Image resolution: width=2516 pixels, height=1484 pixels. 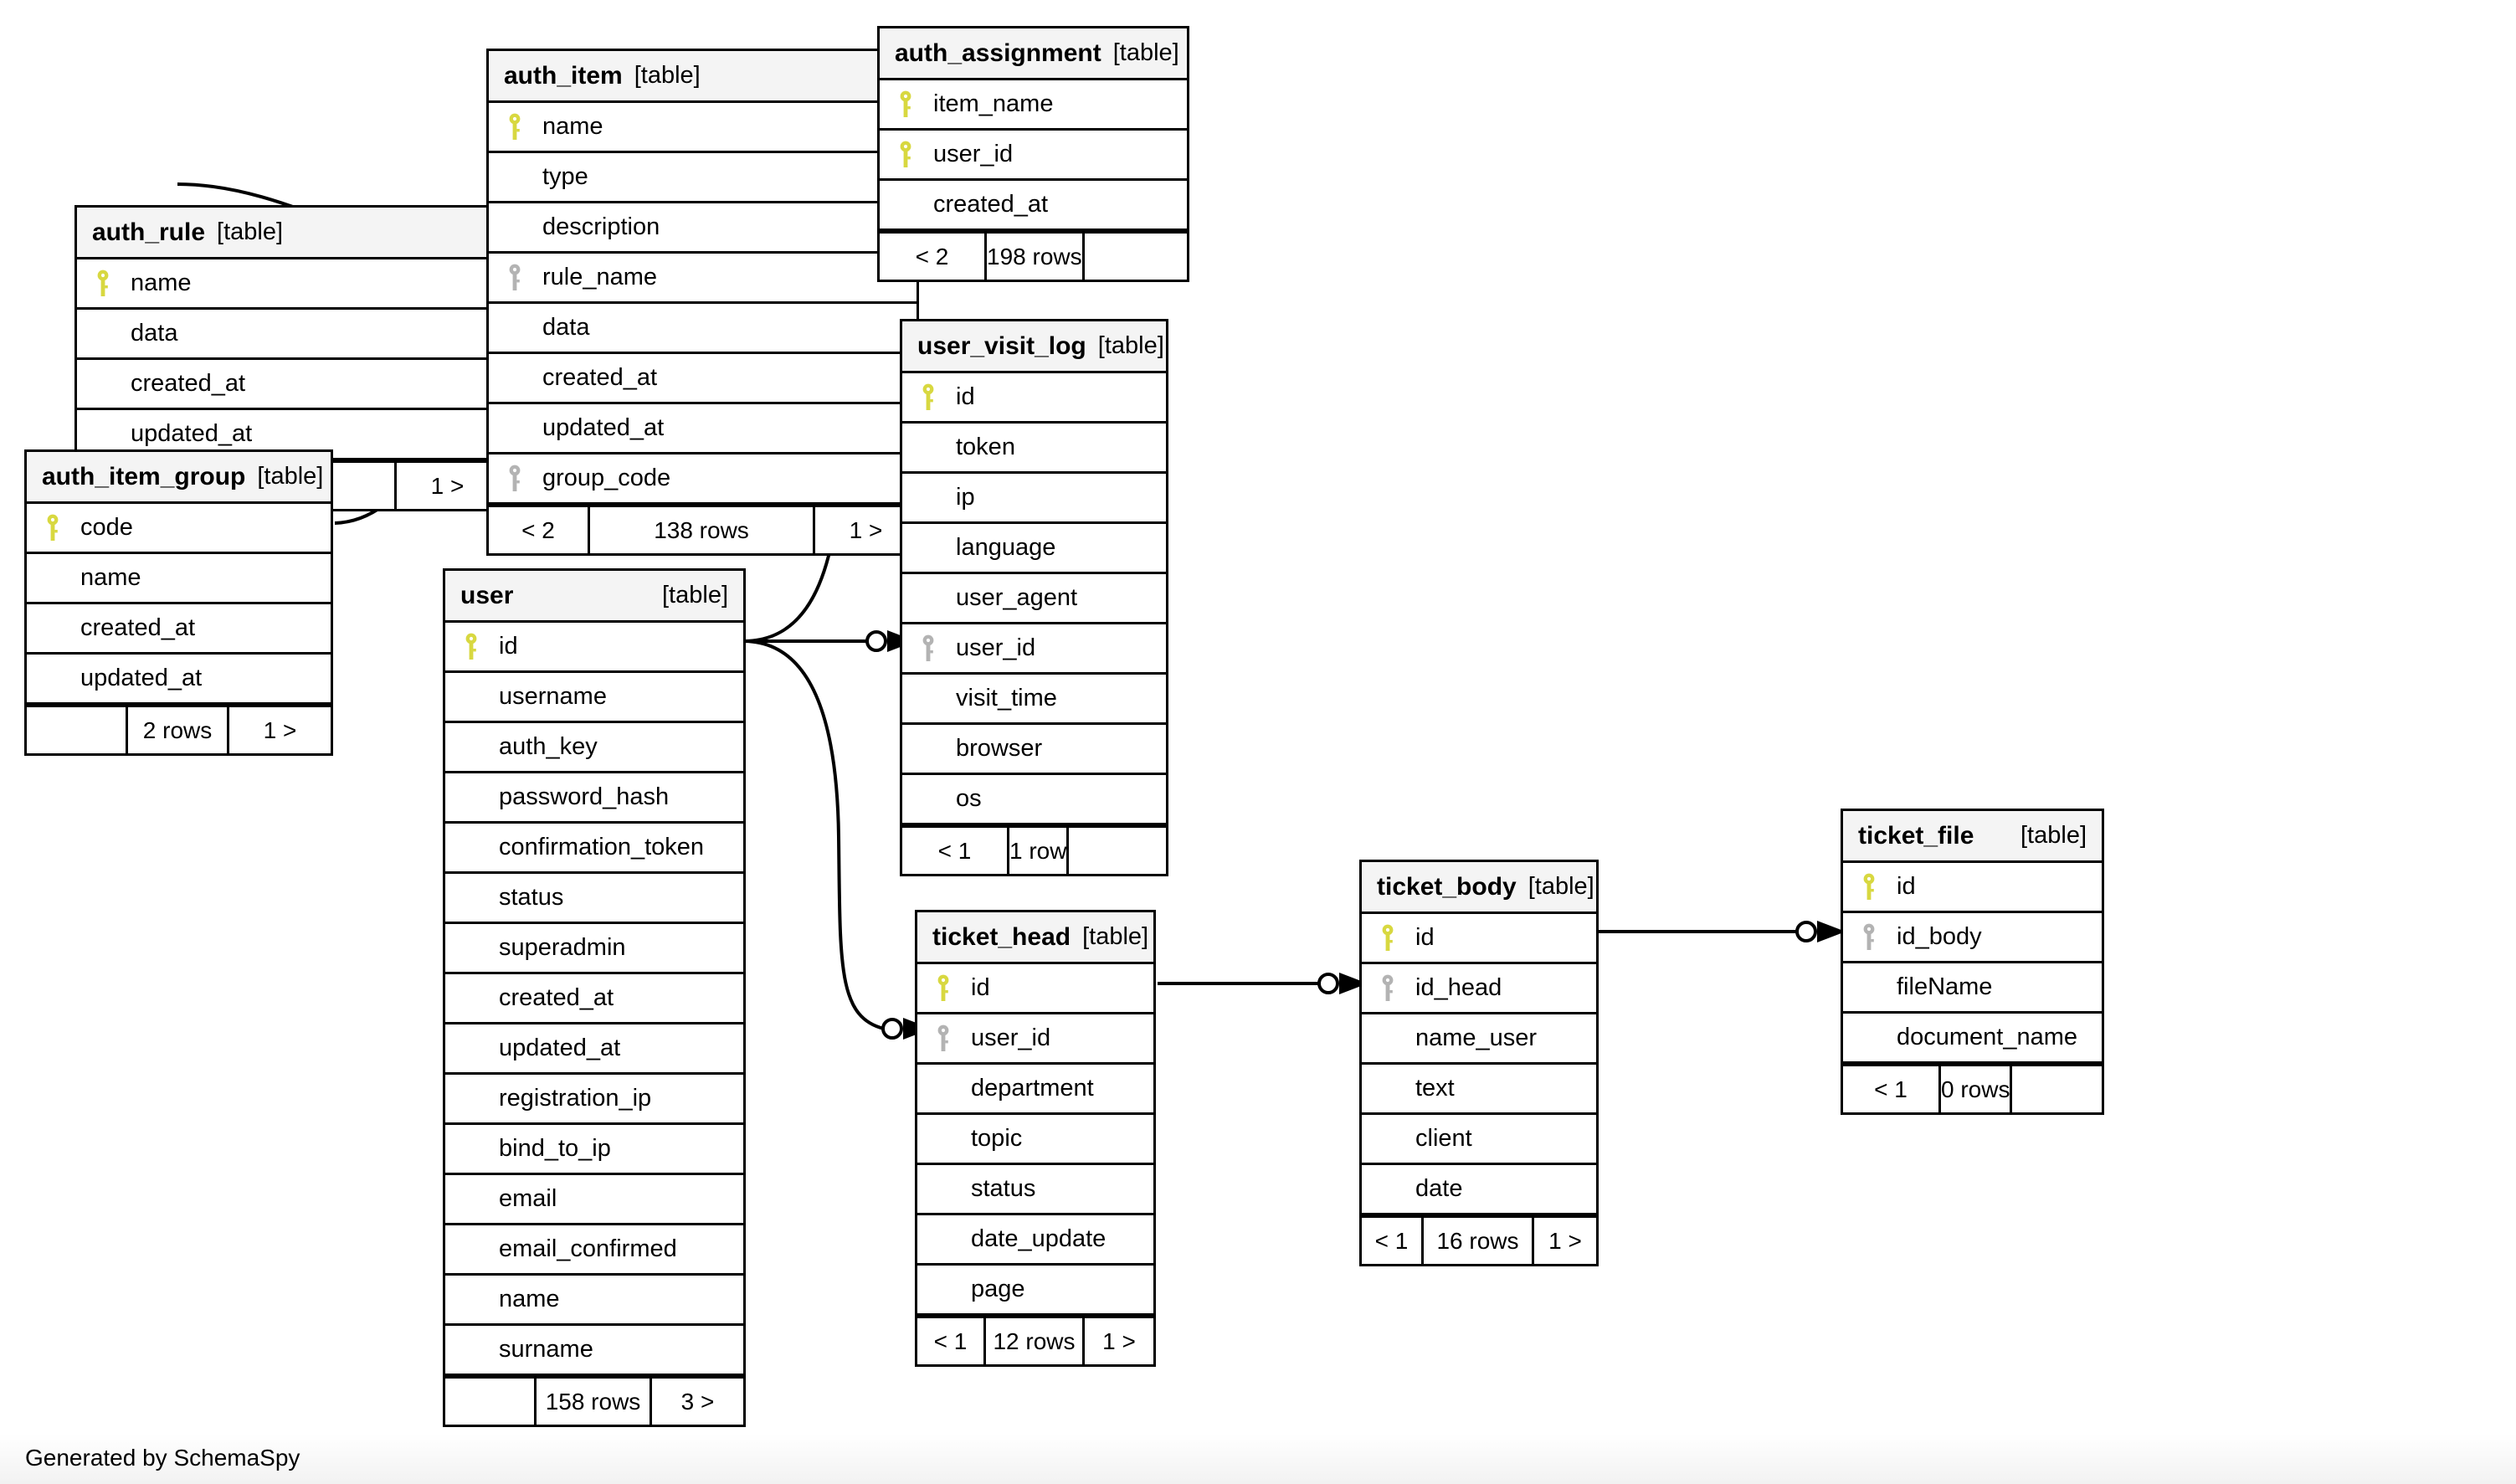 I want to click on table-footer-auth_assignment: < 2 198 rows, so click(x=1033, y=256).